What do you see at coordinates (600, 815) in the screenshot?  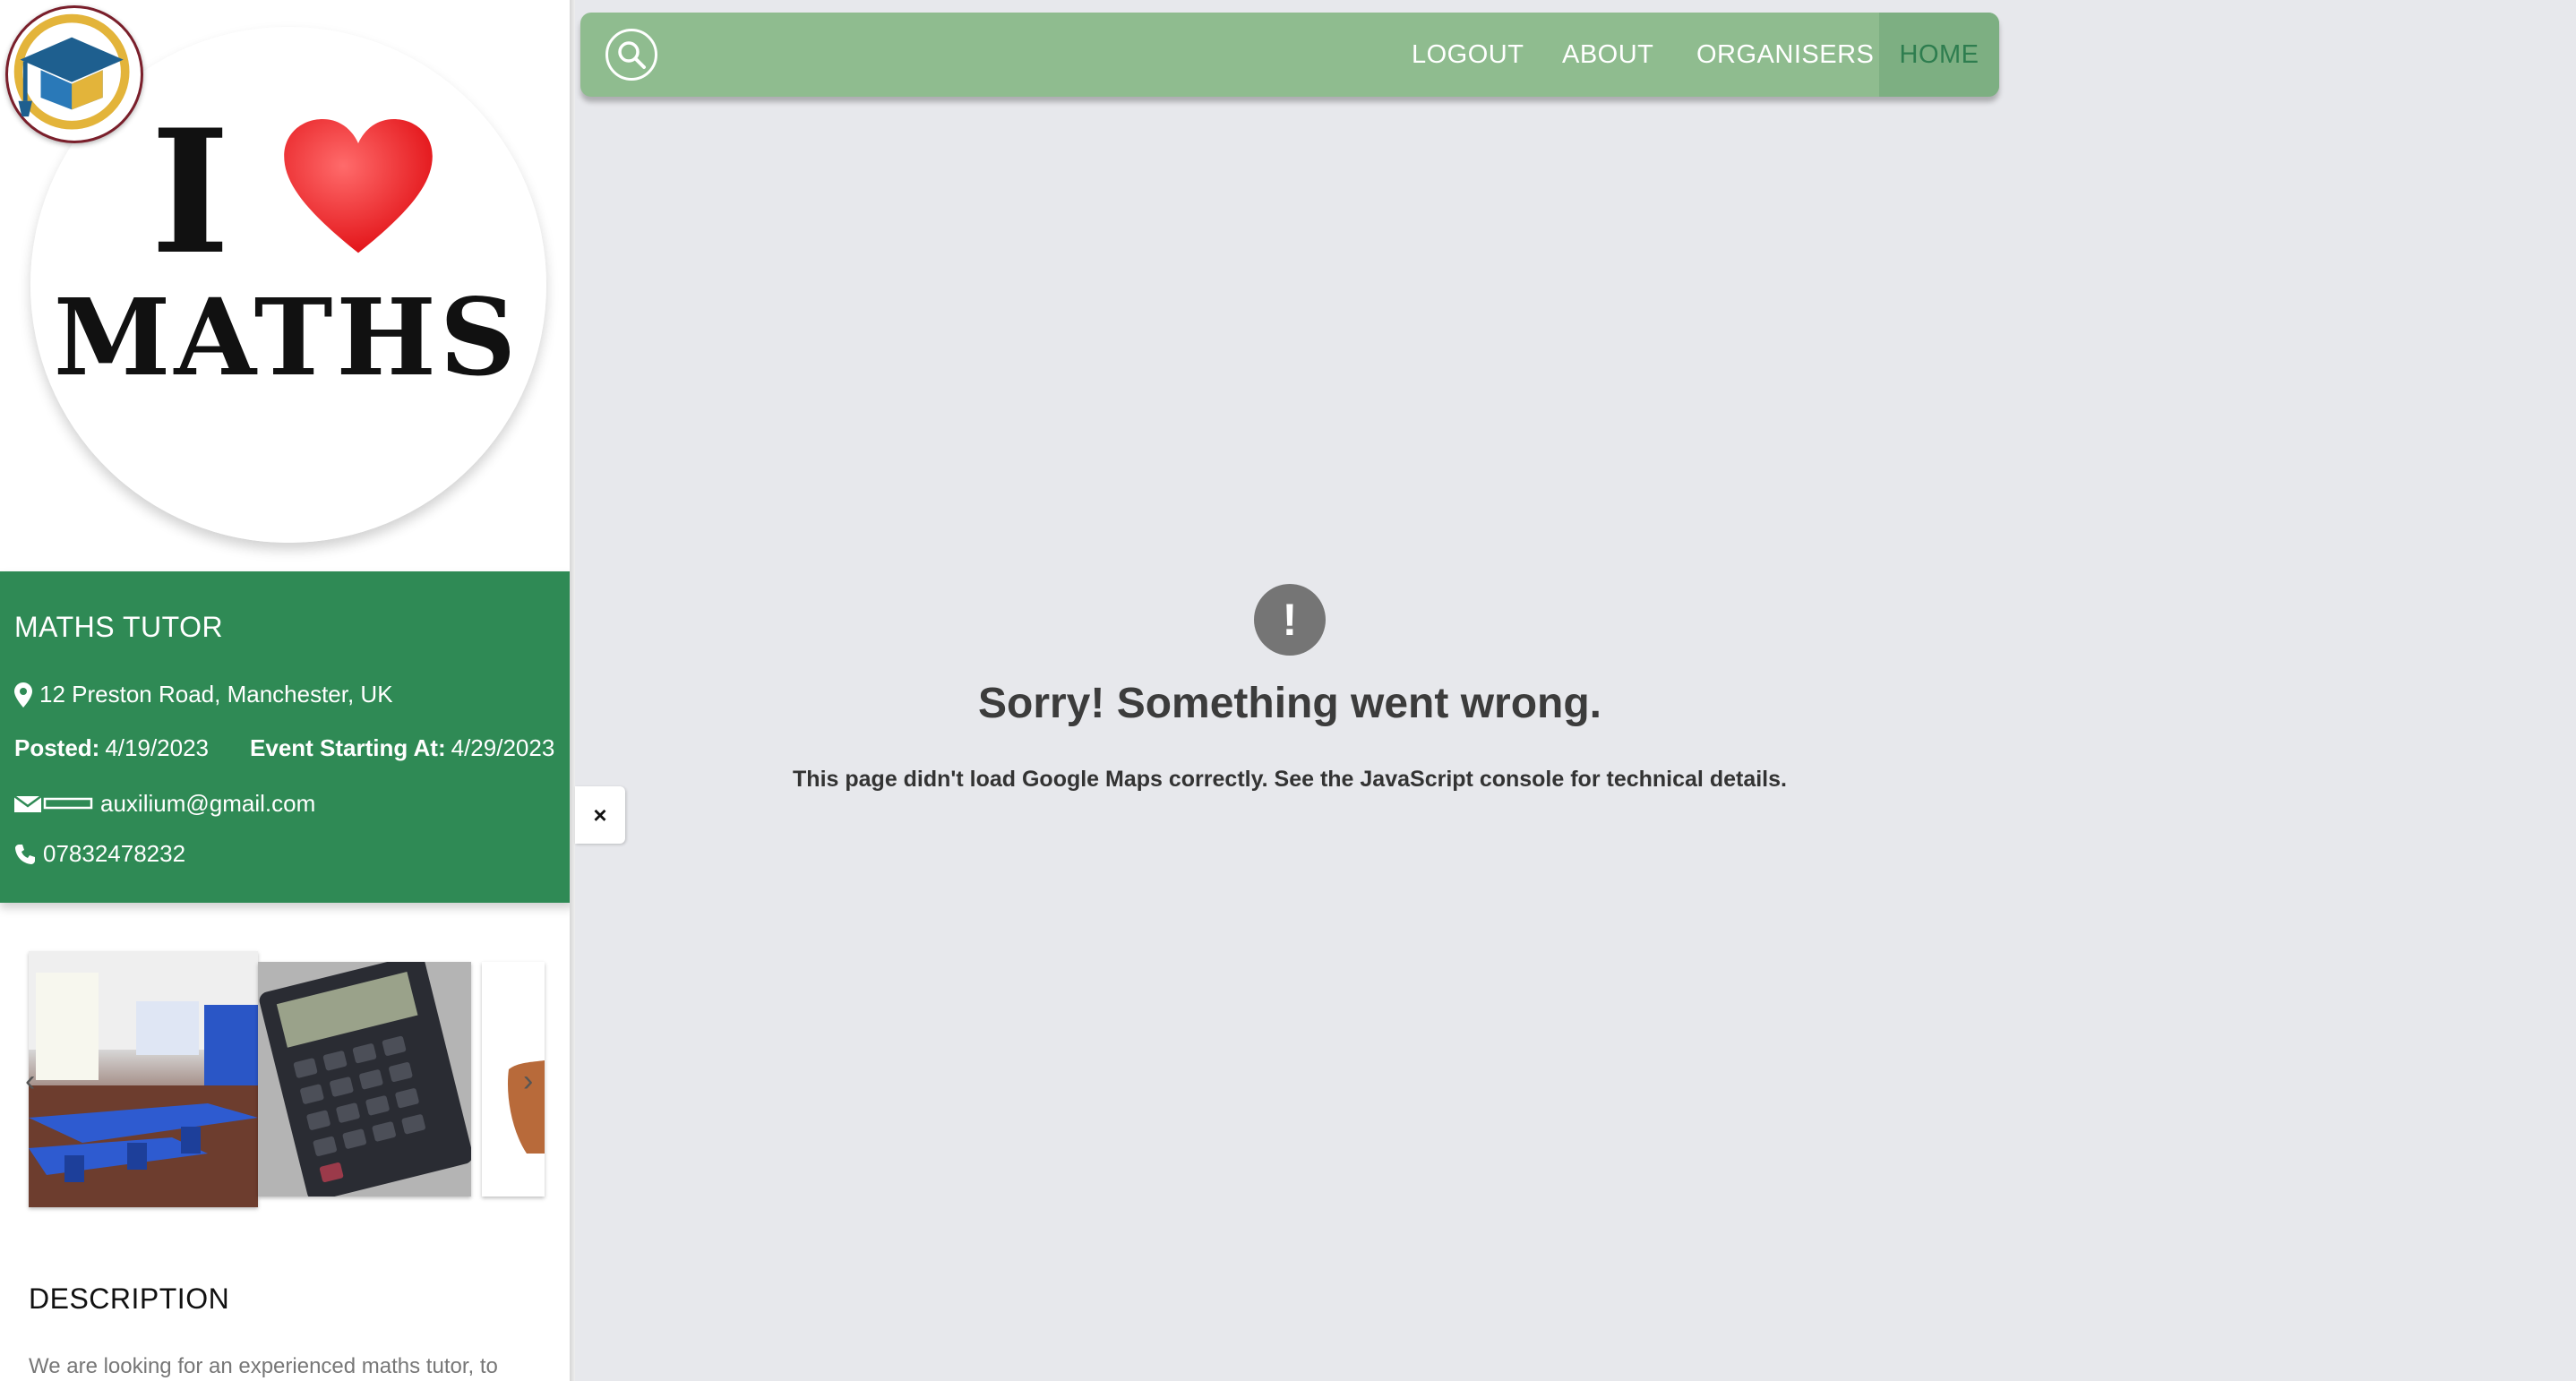 I see `close-sidebar-button: ×` at bounding box center [600, 815].